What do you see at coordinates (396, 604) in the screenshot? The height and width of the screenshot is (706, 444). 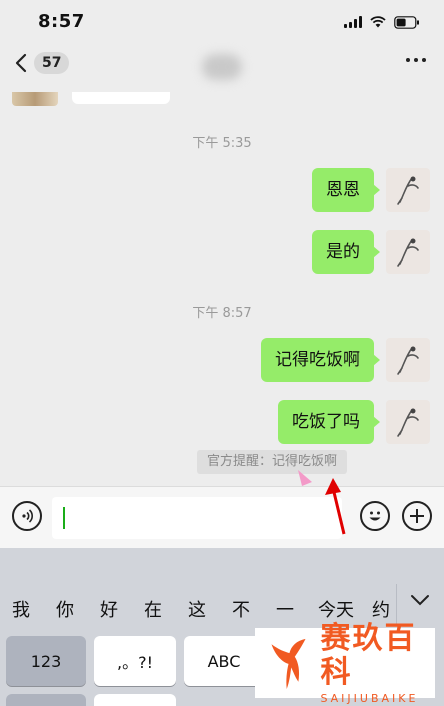 I see `candidate-divider` at bounding box center [396, 604].